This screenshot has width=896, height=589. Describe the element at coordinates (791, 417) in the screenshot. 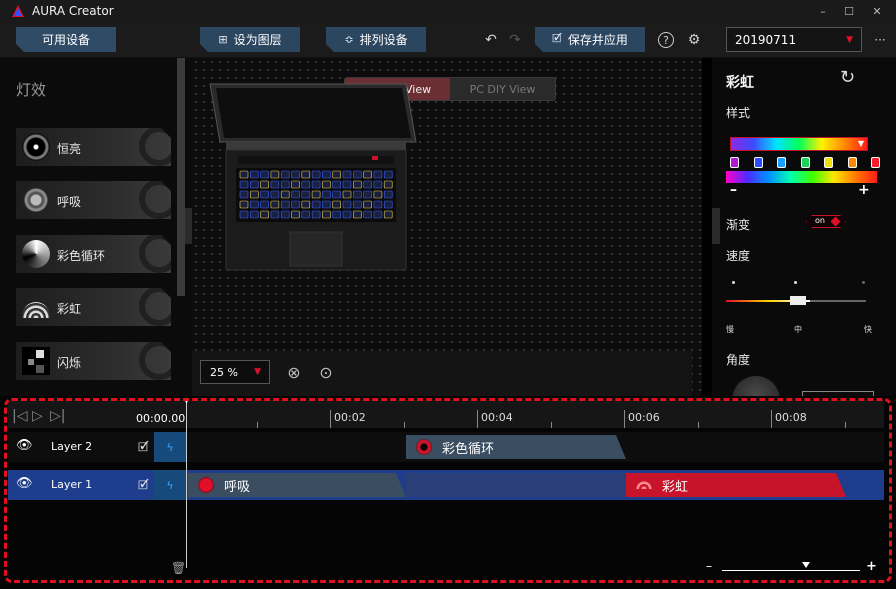

I see `ruler-label: 00:08` at that location.